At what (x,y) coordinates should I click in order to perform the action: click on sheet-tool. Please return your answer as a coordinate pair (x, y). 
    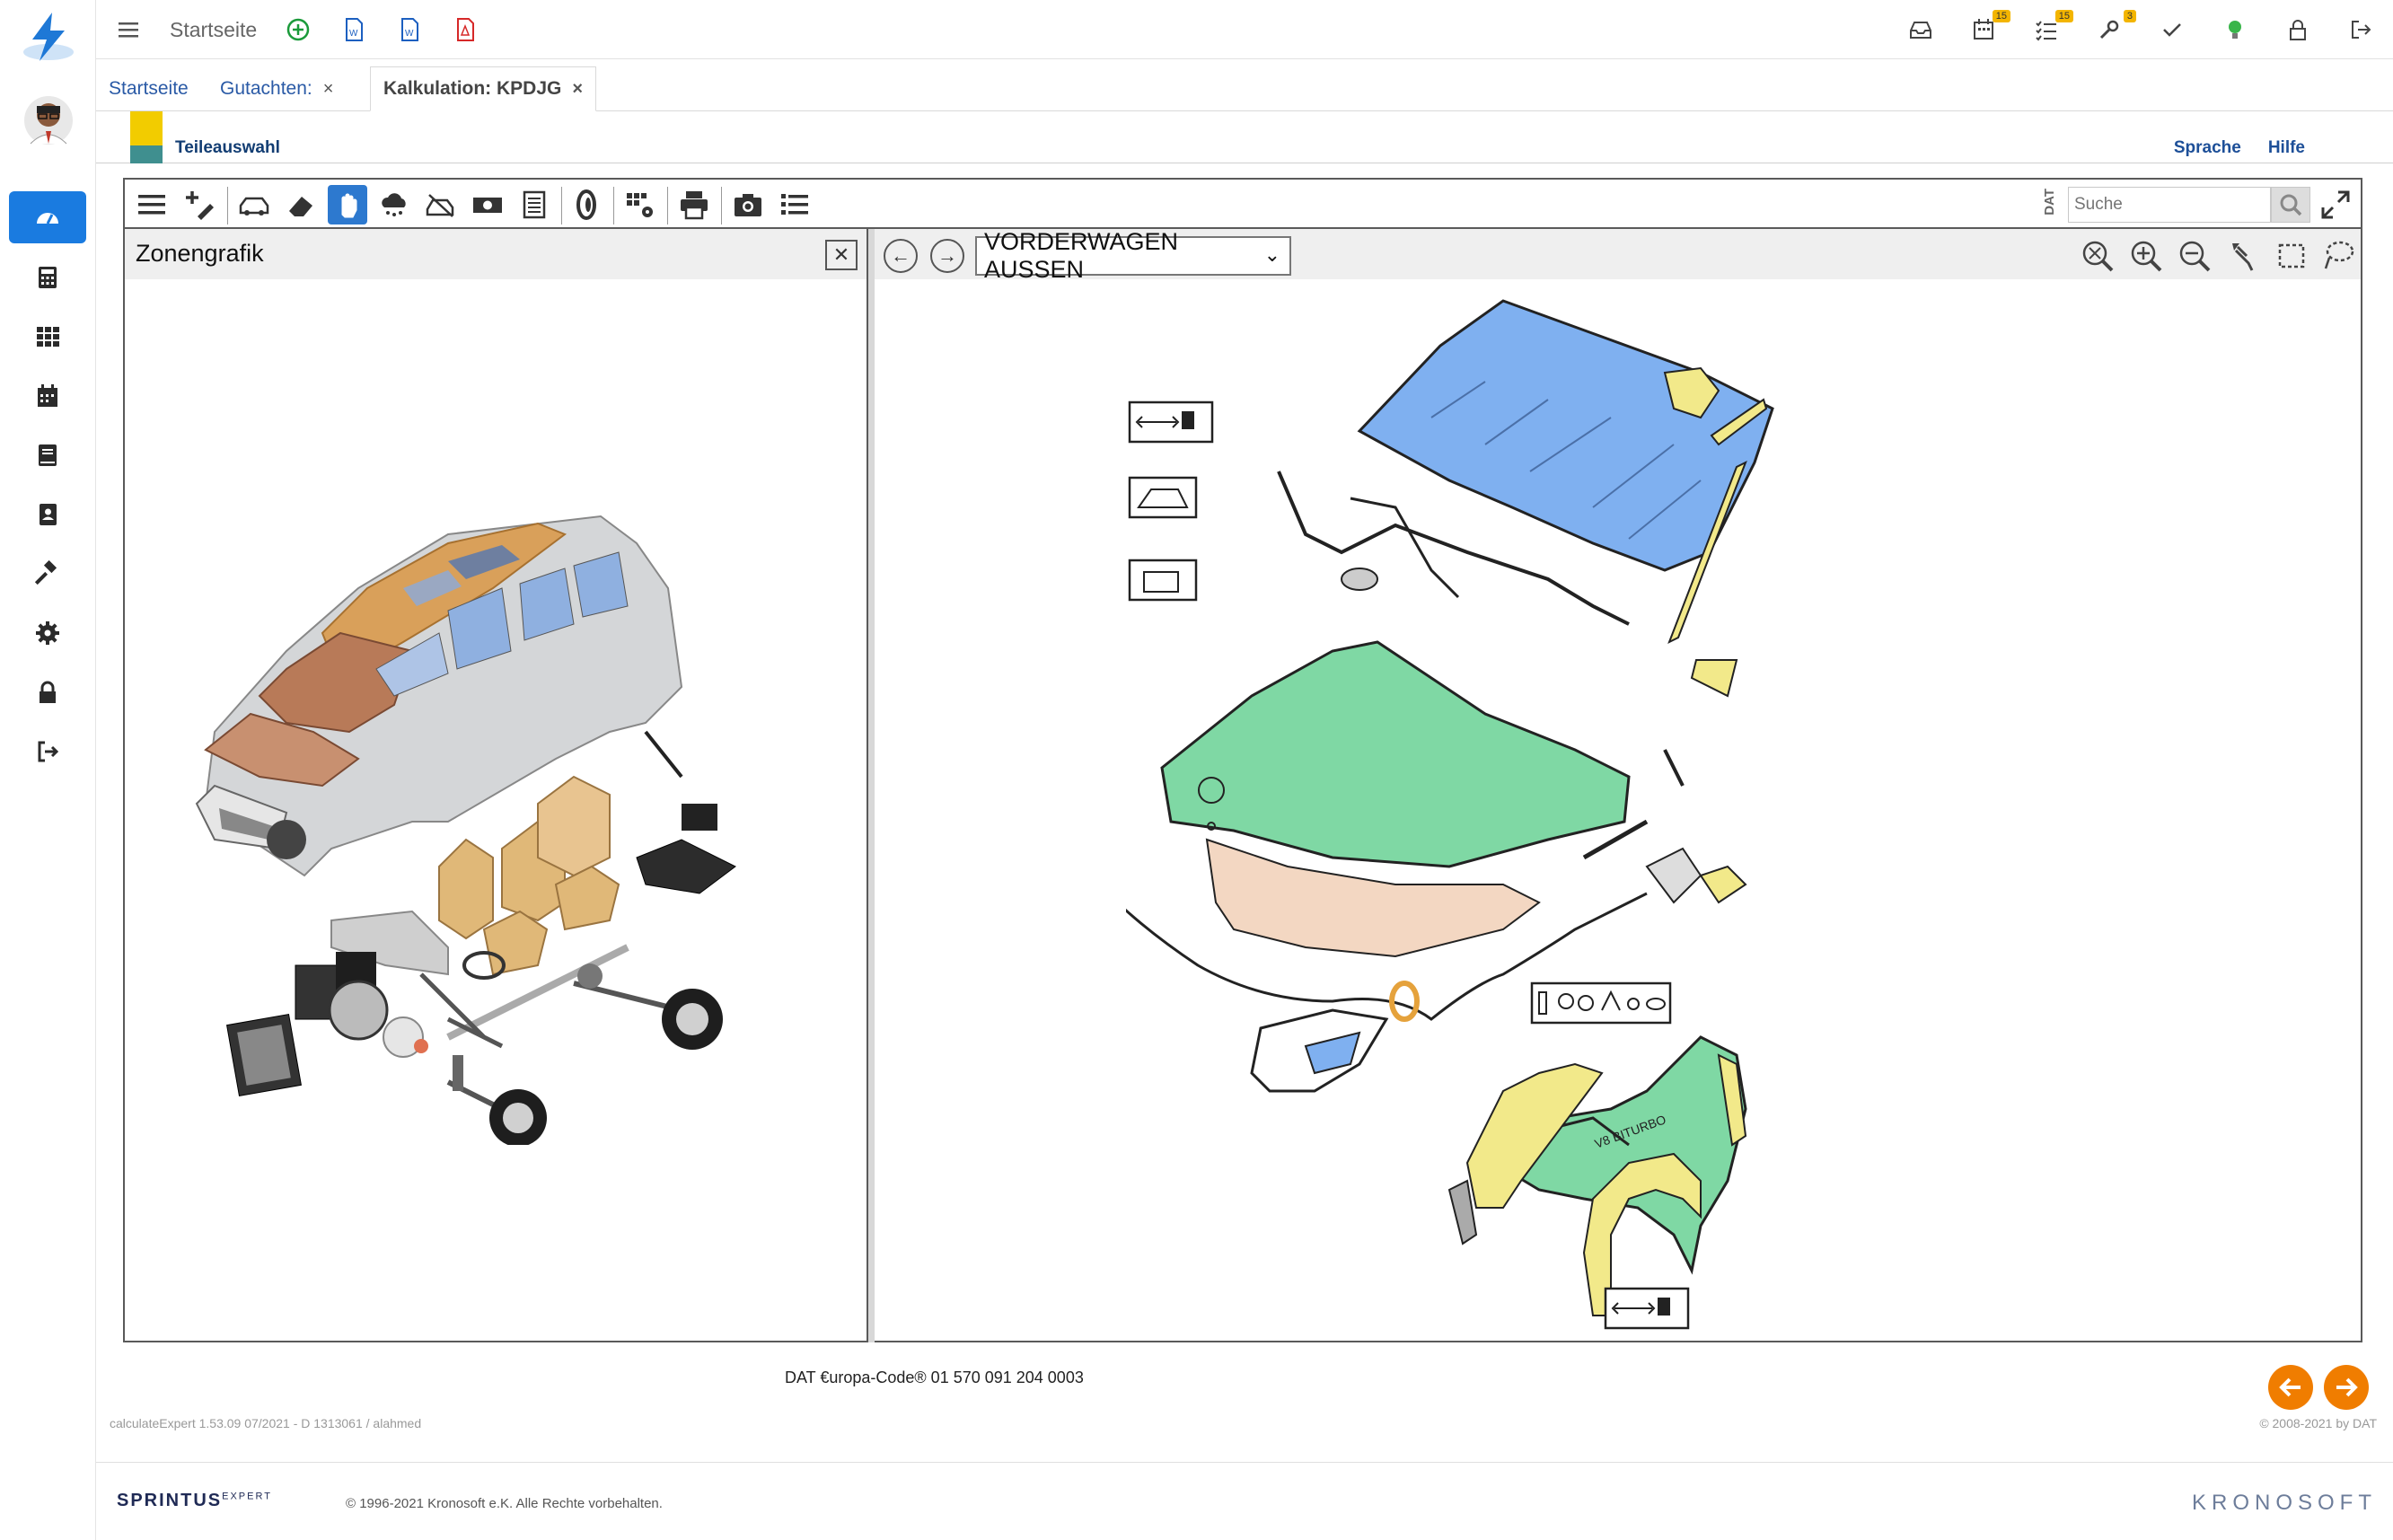
    Looking at the image, I should click on (535, 204).